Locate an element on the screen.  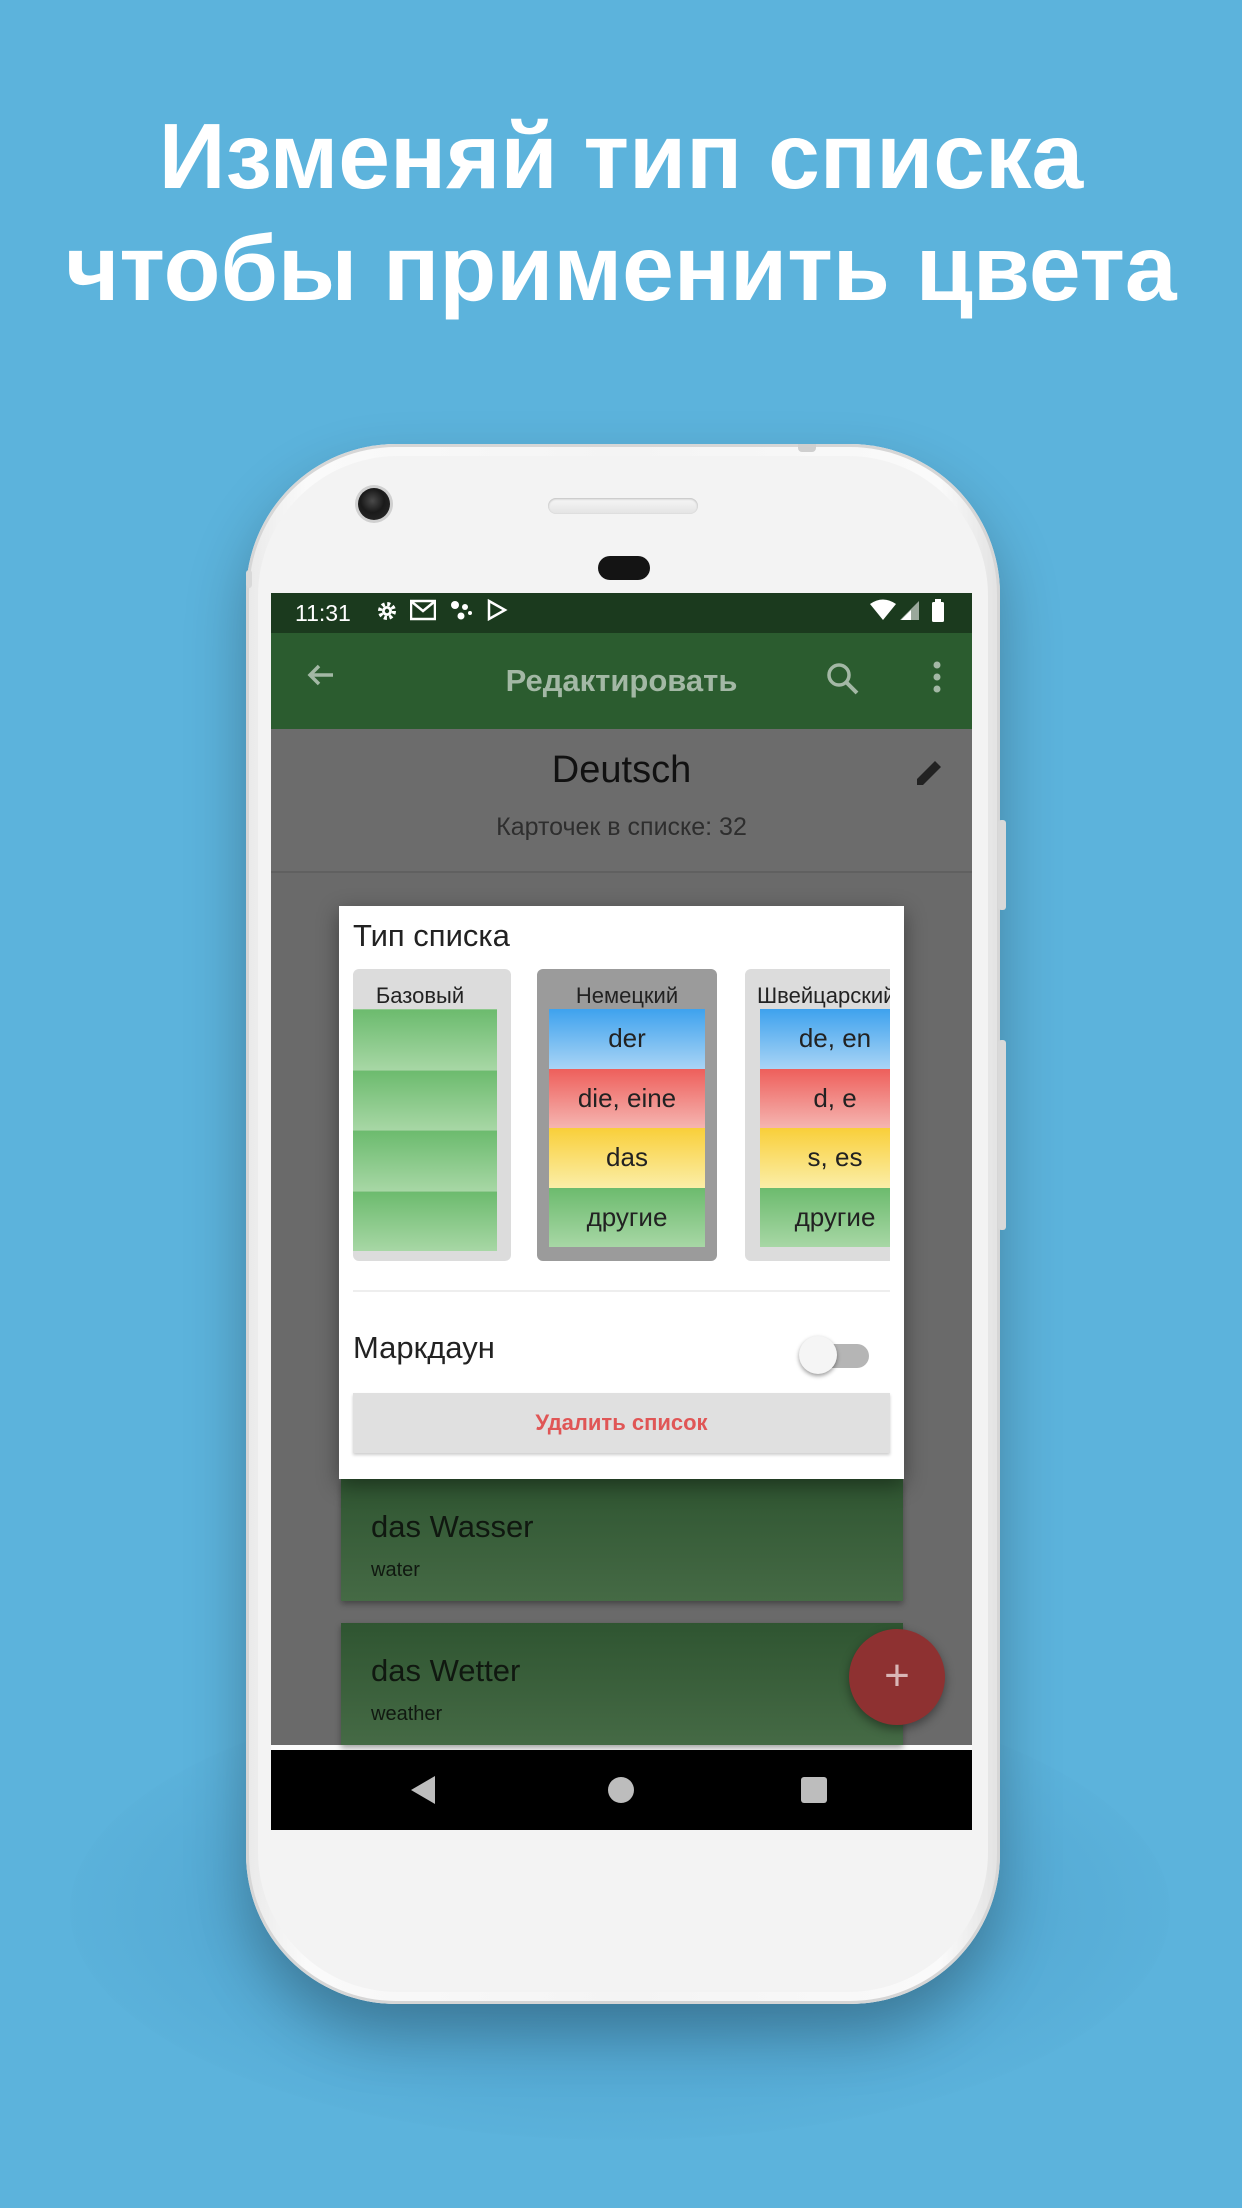
wifi-icon is located at coordinates (883, 613).